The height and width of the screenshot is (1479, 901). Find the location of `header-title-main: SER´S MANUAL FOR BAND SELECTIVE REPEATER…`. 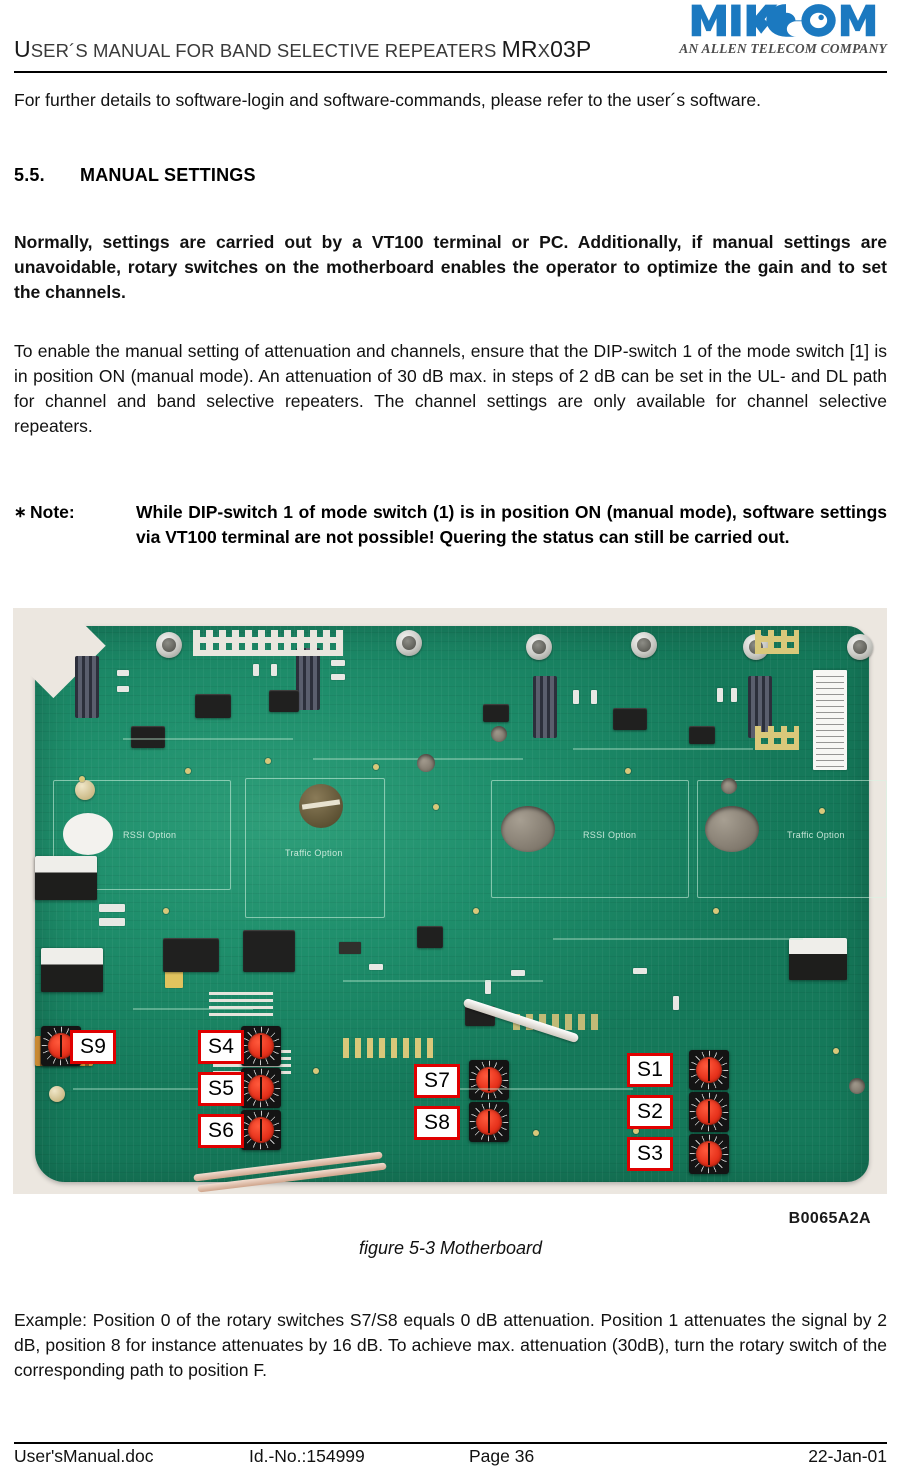

header-title-main: SER´S MANUAL FOR BAND SELECTIVE REPEATER… is located at coordinates (266, 50).